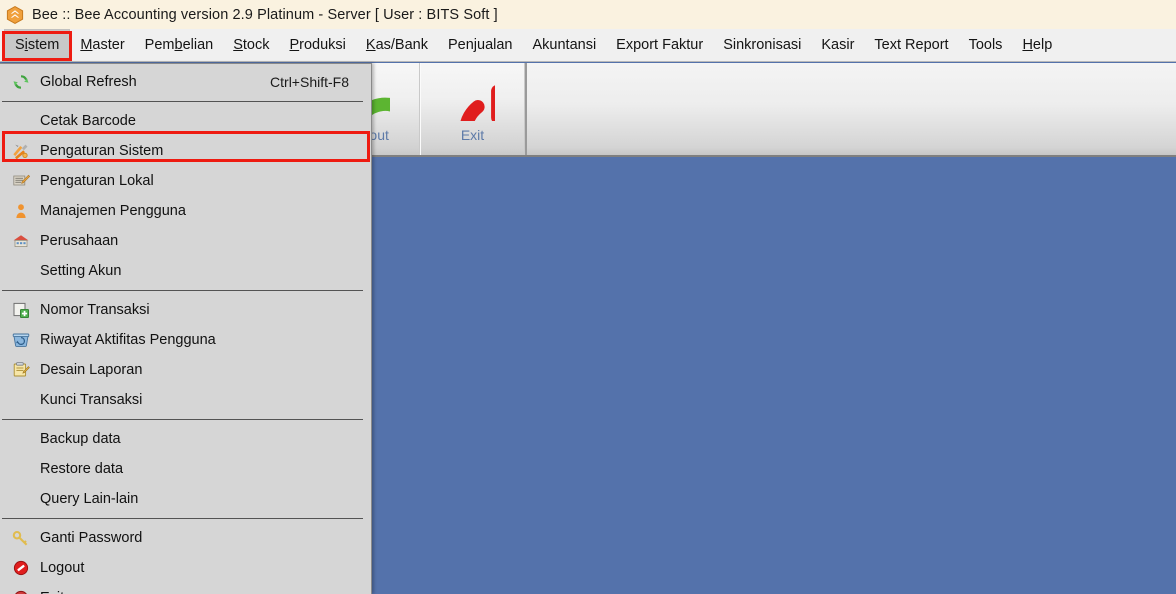 This screenshot has width=1176, height=594. I want to click on menu-item-kunci-transaksi: Kunci Transaksi, so click(185, 400).